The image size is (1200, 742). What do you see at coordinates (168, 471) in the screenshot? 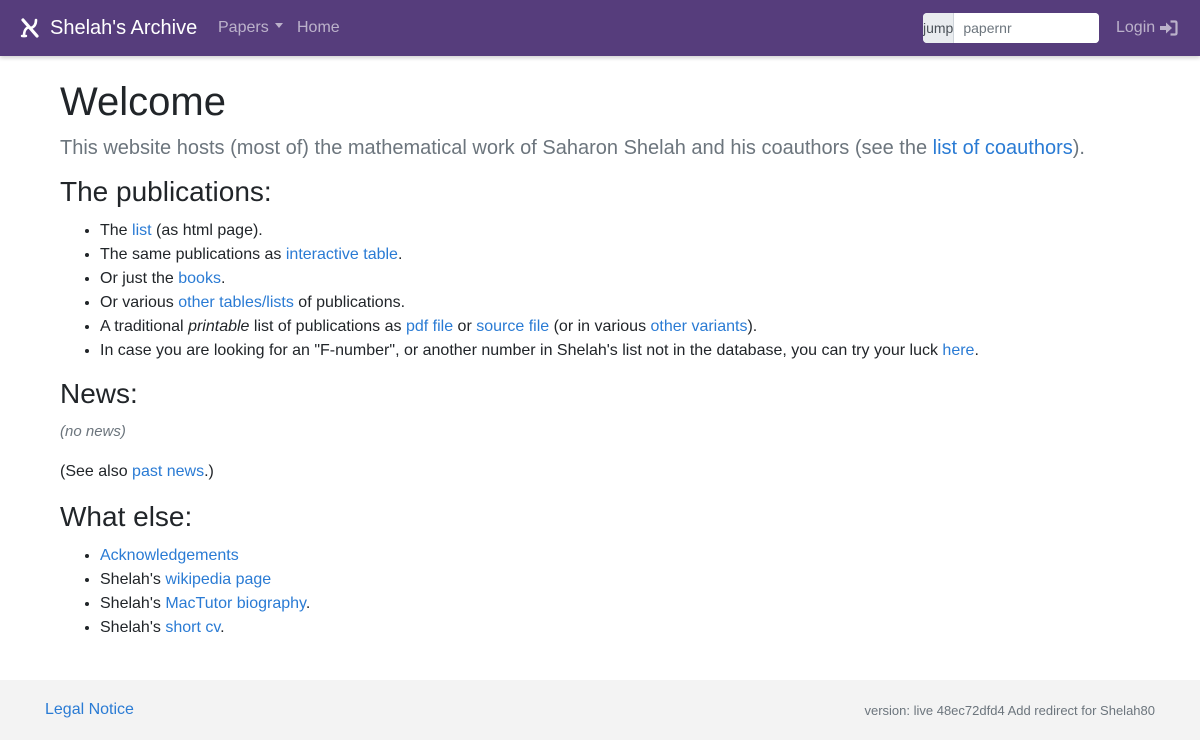
I see `past-news-link: past news` at bounding box center [168, 471].